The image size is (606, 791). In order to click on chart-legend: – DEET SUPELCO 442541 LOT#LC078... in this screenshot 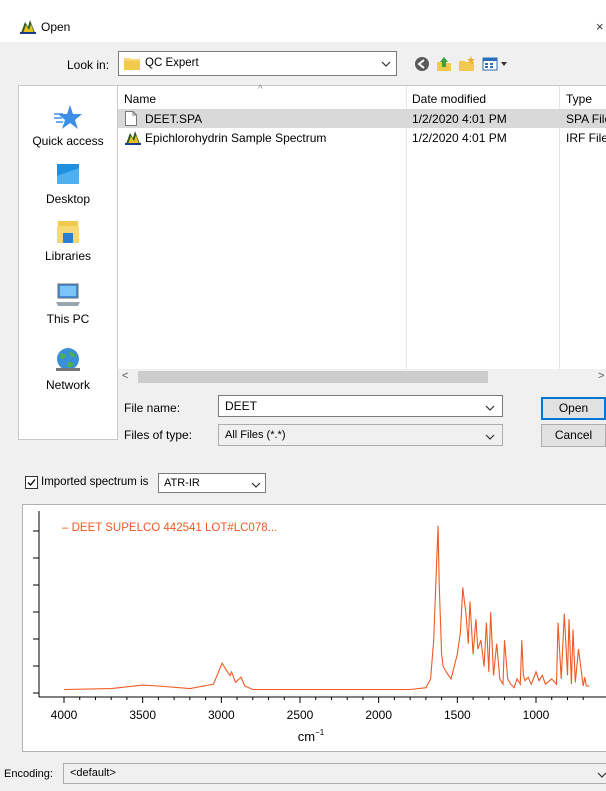, I will do `click(169, 528)`.